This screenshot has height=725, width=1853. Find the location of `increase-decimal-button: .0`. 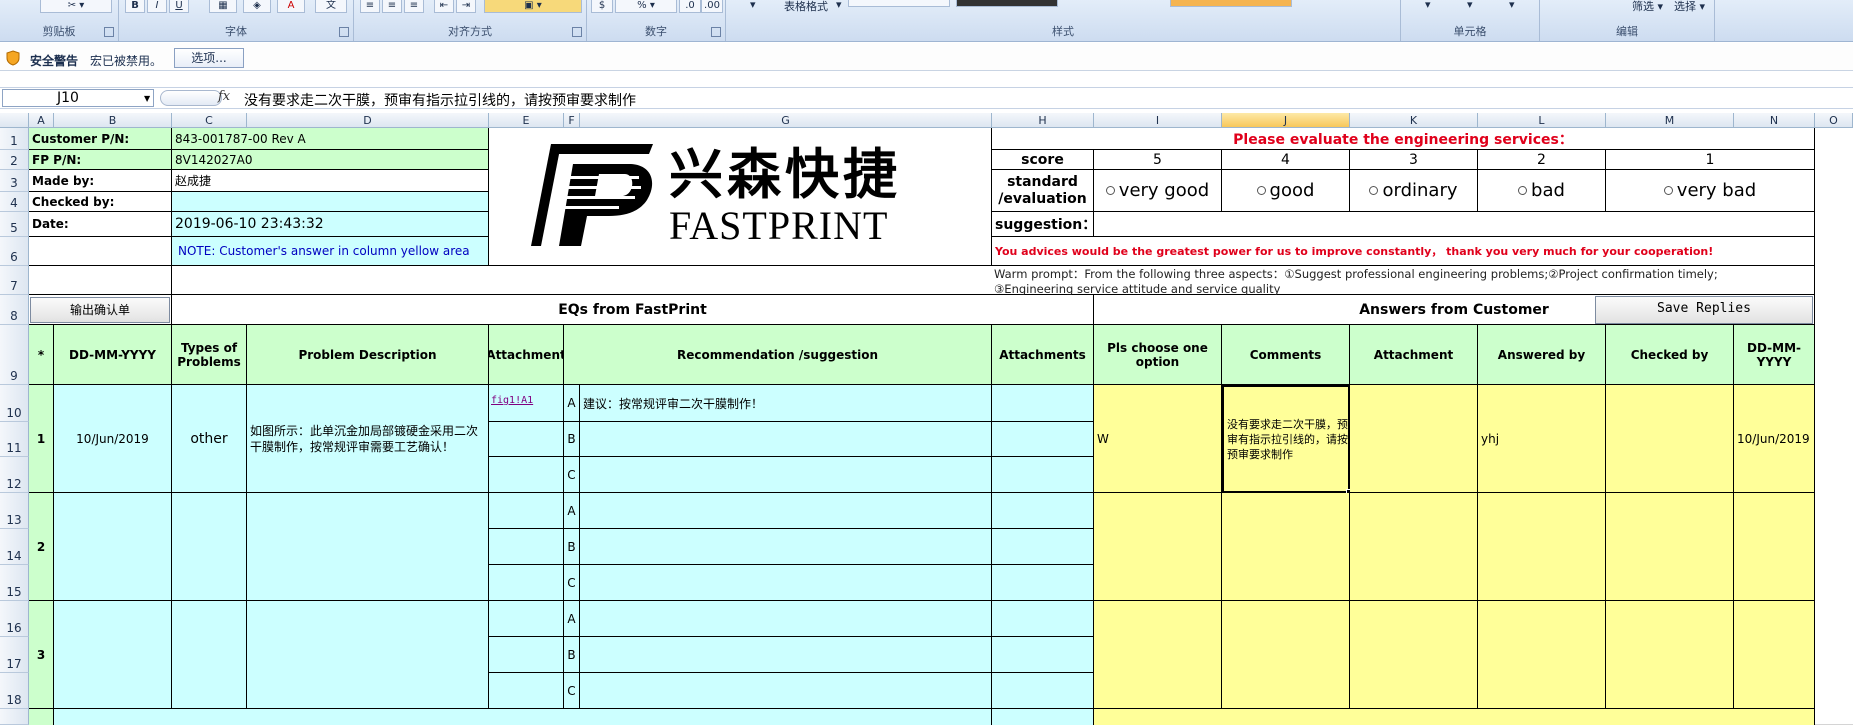

increase-decimal-button: .0 is located at coordinates (690, 6).